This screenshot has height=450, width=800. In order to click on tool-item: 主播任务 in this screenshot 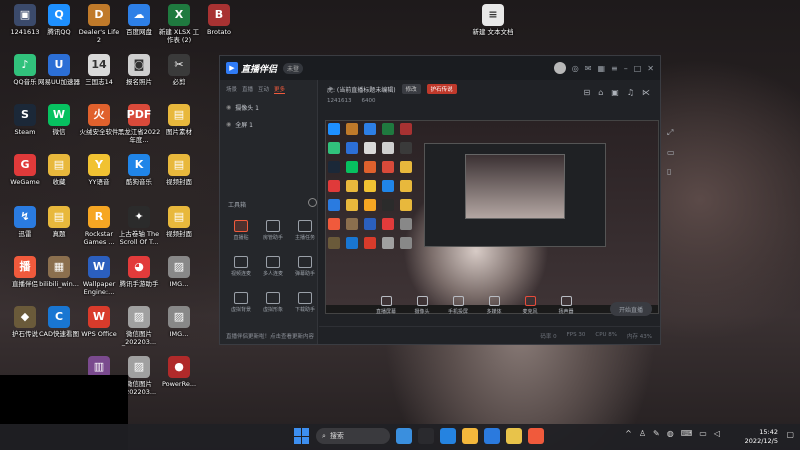, I will do `click(305, 230)`.